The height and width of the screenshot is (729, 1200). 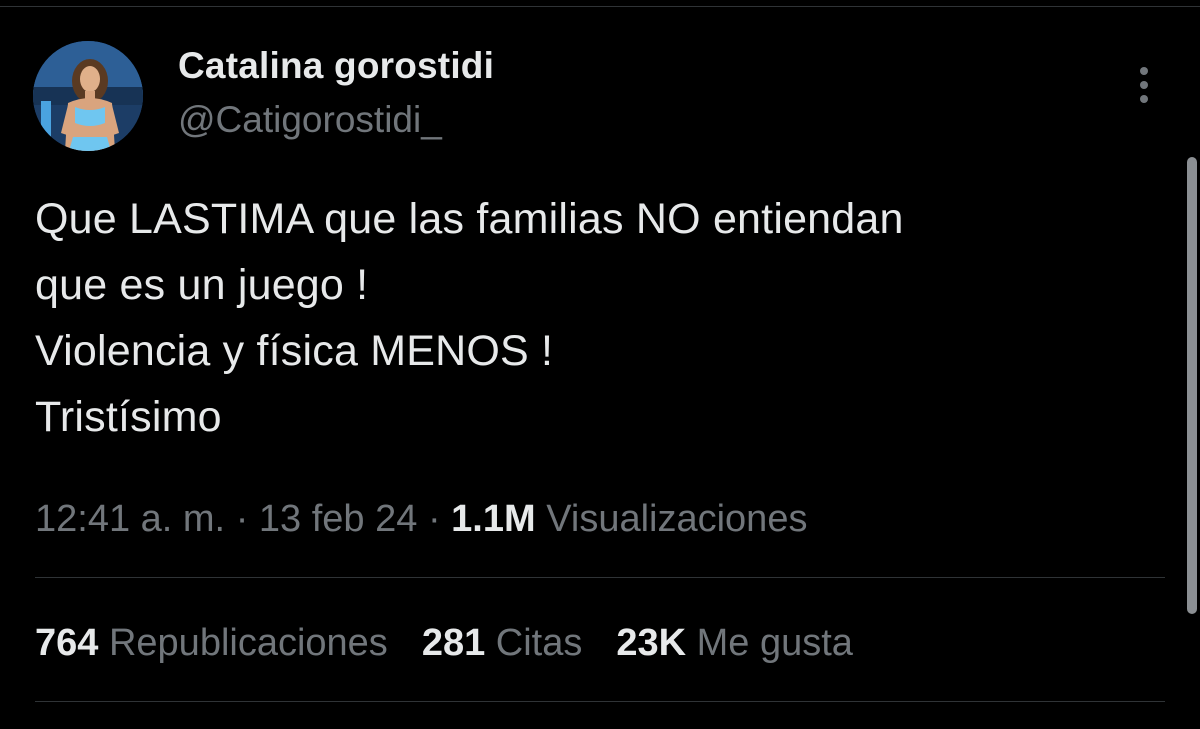 I want to click on reposts-count: 764, so click(x=67, y=643).